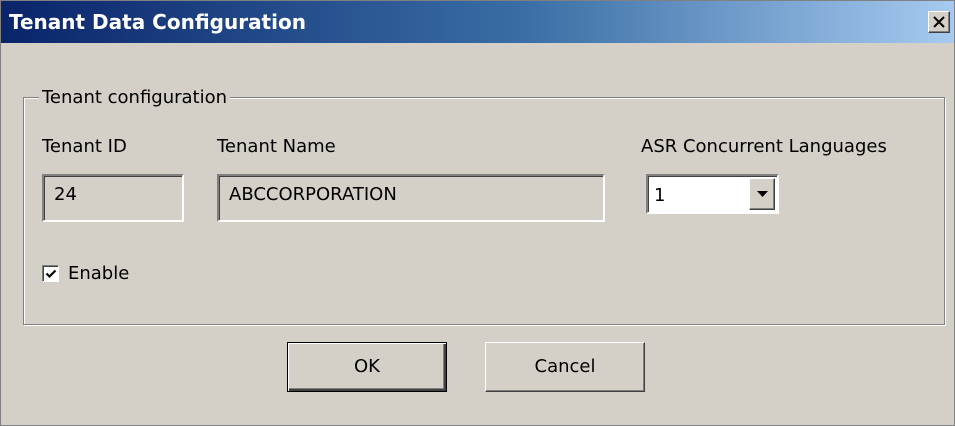  Describe the element at coordinates (135, 98) in the screenshot. I see `group-legend: Tenant configuration` at that location.